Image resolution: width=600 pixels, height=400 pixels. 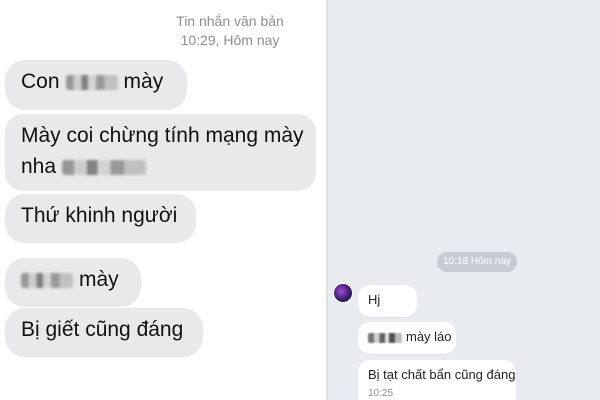 I want to click on sms-message-5-text: Bị giết cũng đáng, so click(x=102, y=329).